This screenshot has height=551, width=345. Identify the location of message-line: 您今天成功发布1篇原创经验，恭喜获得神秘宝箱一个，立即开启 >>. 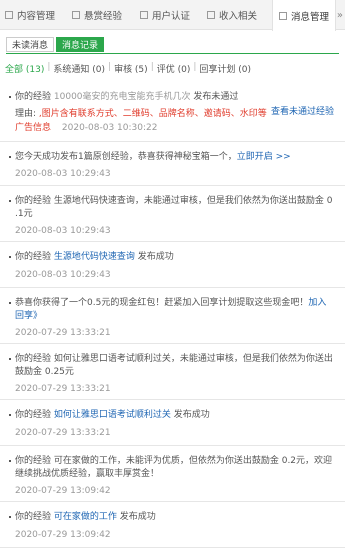
(153, 157).